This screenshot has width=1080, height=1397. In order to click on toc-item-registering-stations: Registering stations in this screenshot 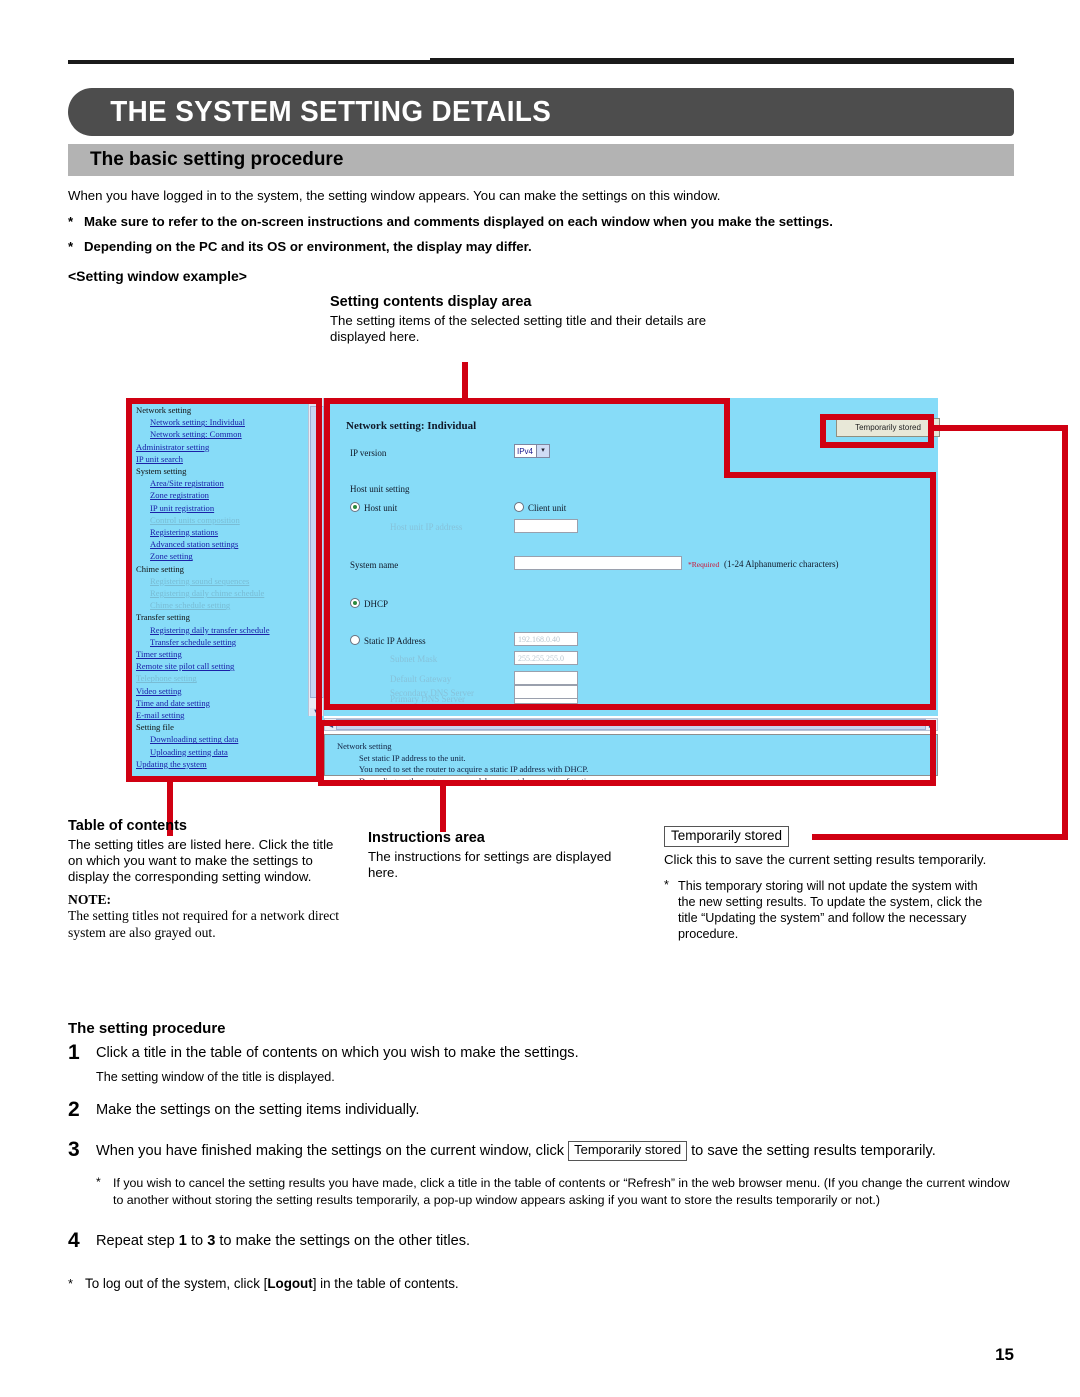, I will do `click(221, 532)`.